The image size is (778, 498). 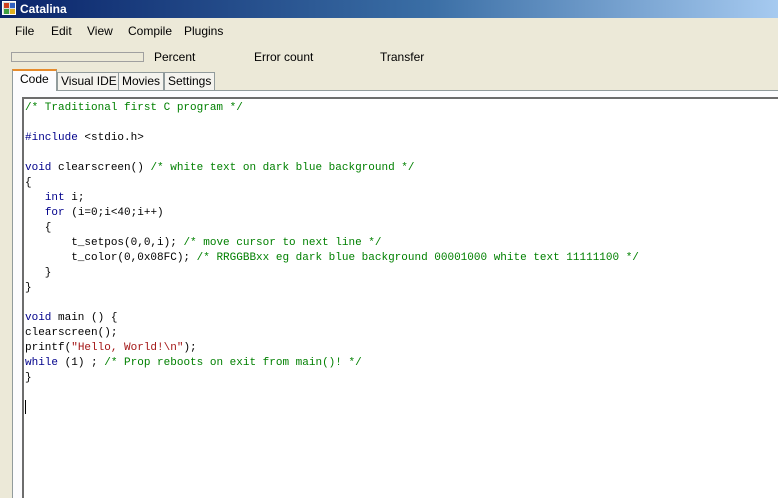 What do you see at coordinates (332, 198) in the screenshot?
I see `code-line: int i;` at bounding box center [332, 198].